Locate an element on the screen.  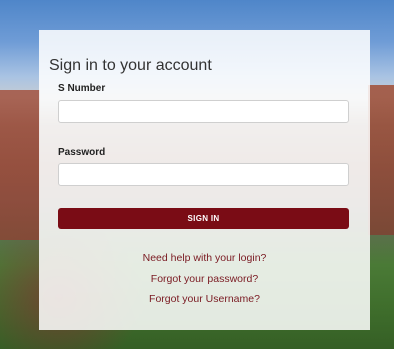
forgot-username-link: Forgot your Username? is located at coordinates (204, 299).